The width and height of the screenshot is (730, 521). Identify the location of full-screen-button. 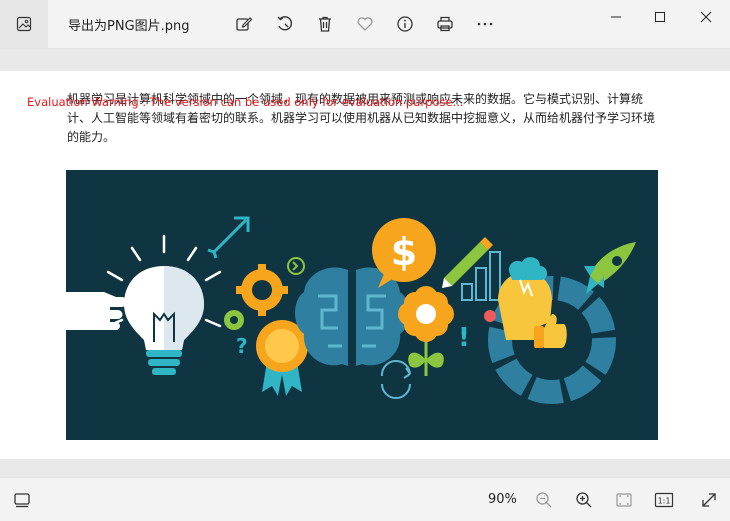
(709, 500).